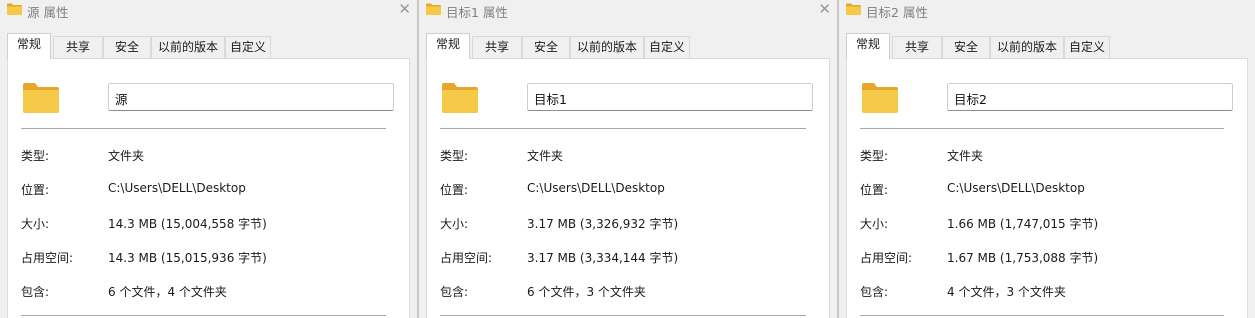  I want to click on size-on-disk-value: 3.17 MB (3,334,144 字节), so click(603, 258).